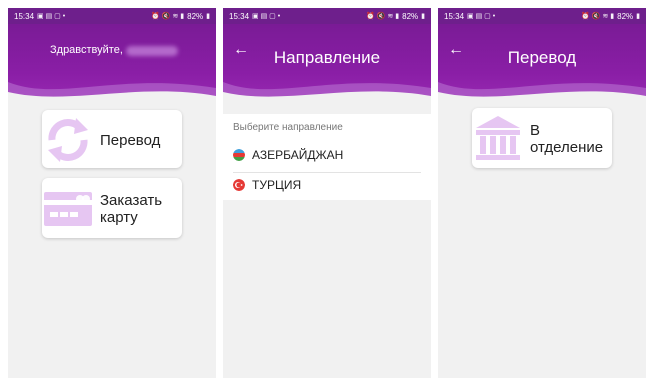 This screenshot has height=386, width=655. Describe the element at coordinates (298, 155) in the screenshot. I see `destination-label: АЗЕРБАЙДЖАН` at that location.